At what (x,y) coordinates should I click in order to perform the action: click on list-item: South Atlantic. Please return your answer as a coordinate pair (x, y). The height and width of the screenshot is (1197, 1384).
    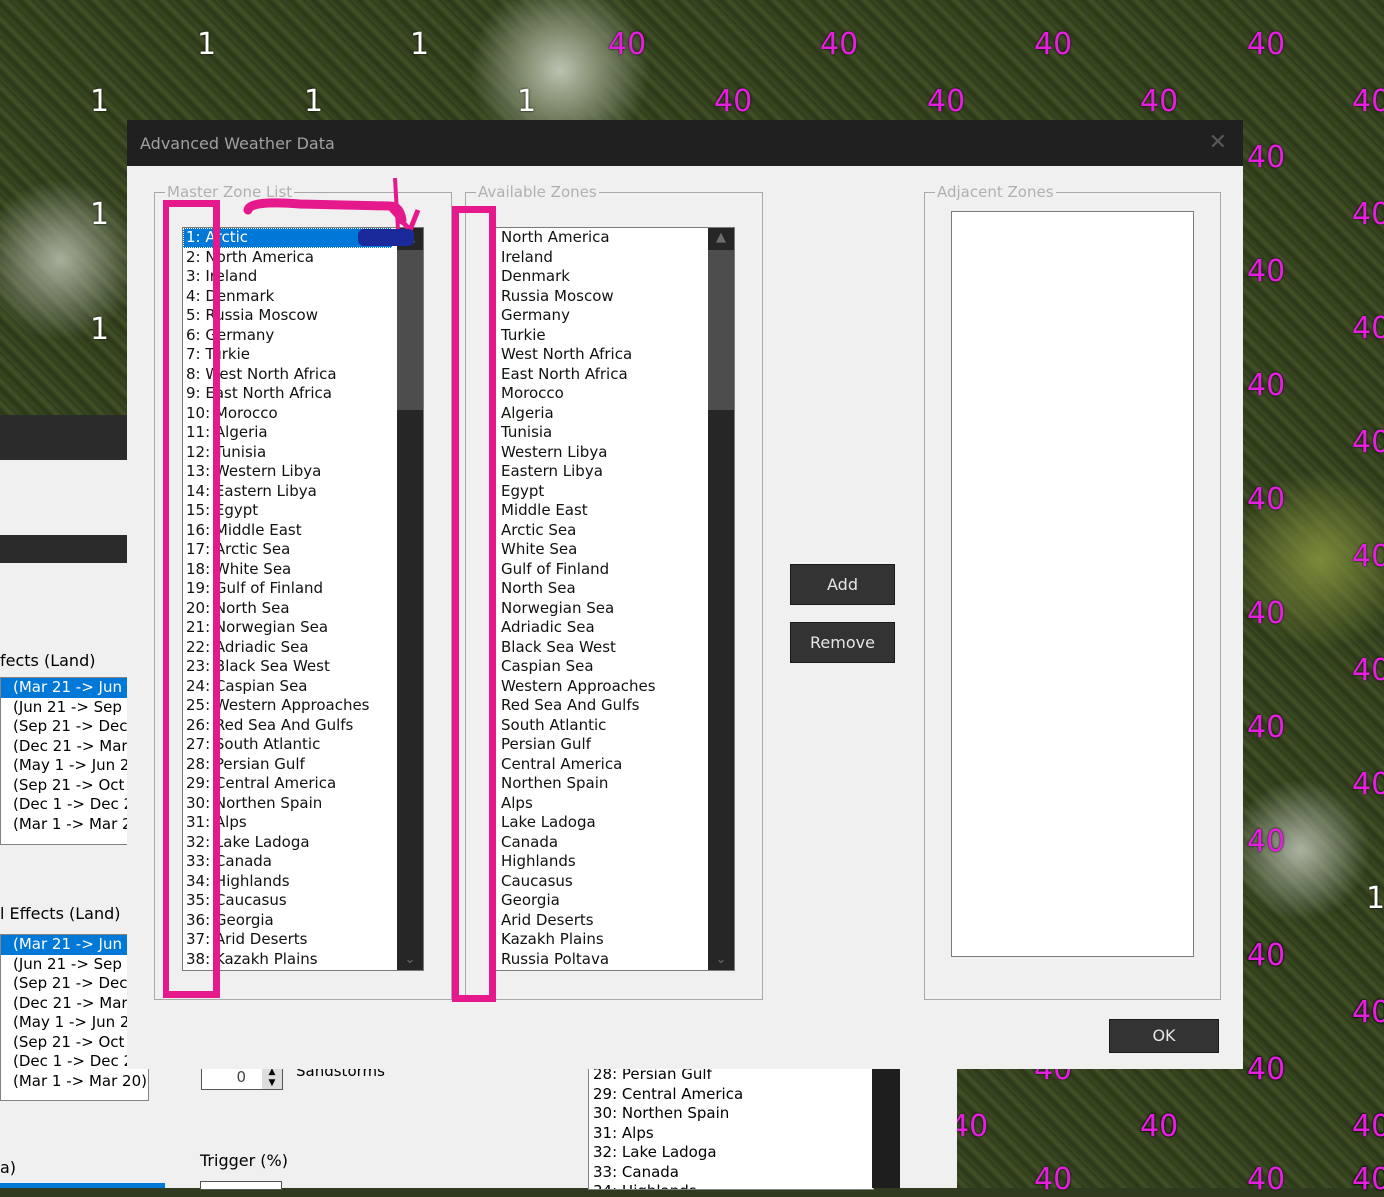
    Looking at the image, I should click on (616, 726).